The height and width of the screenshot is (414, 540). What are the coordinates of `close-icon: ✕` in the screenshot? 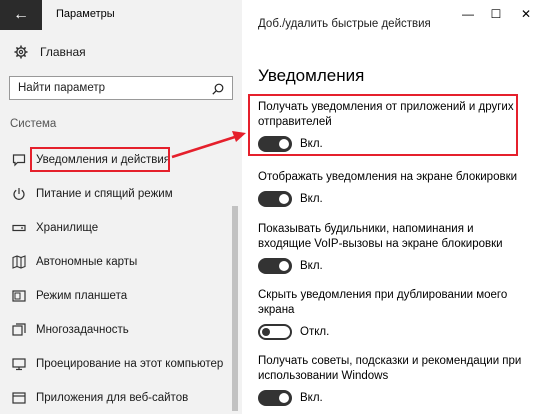 It's located at (526, 14).